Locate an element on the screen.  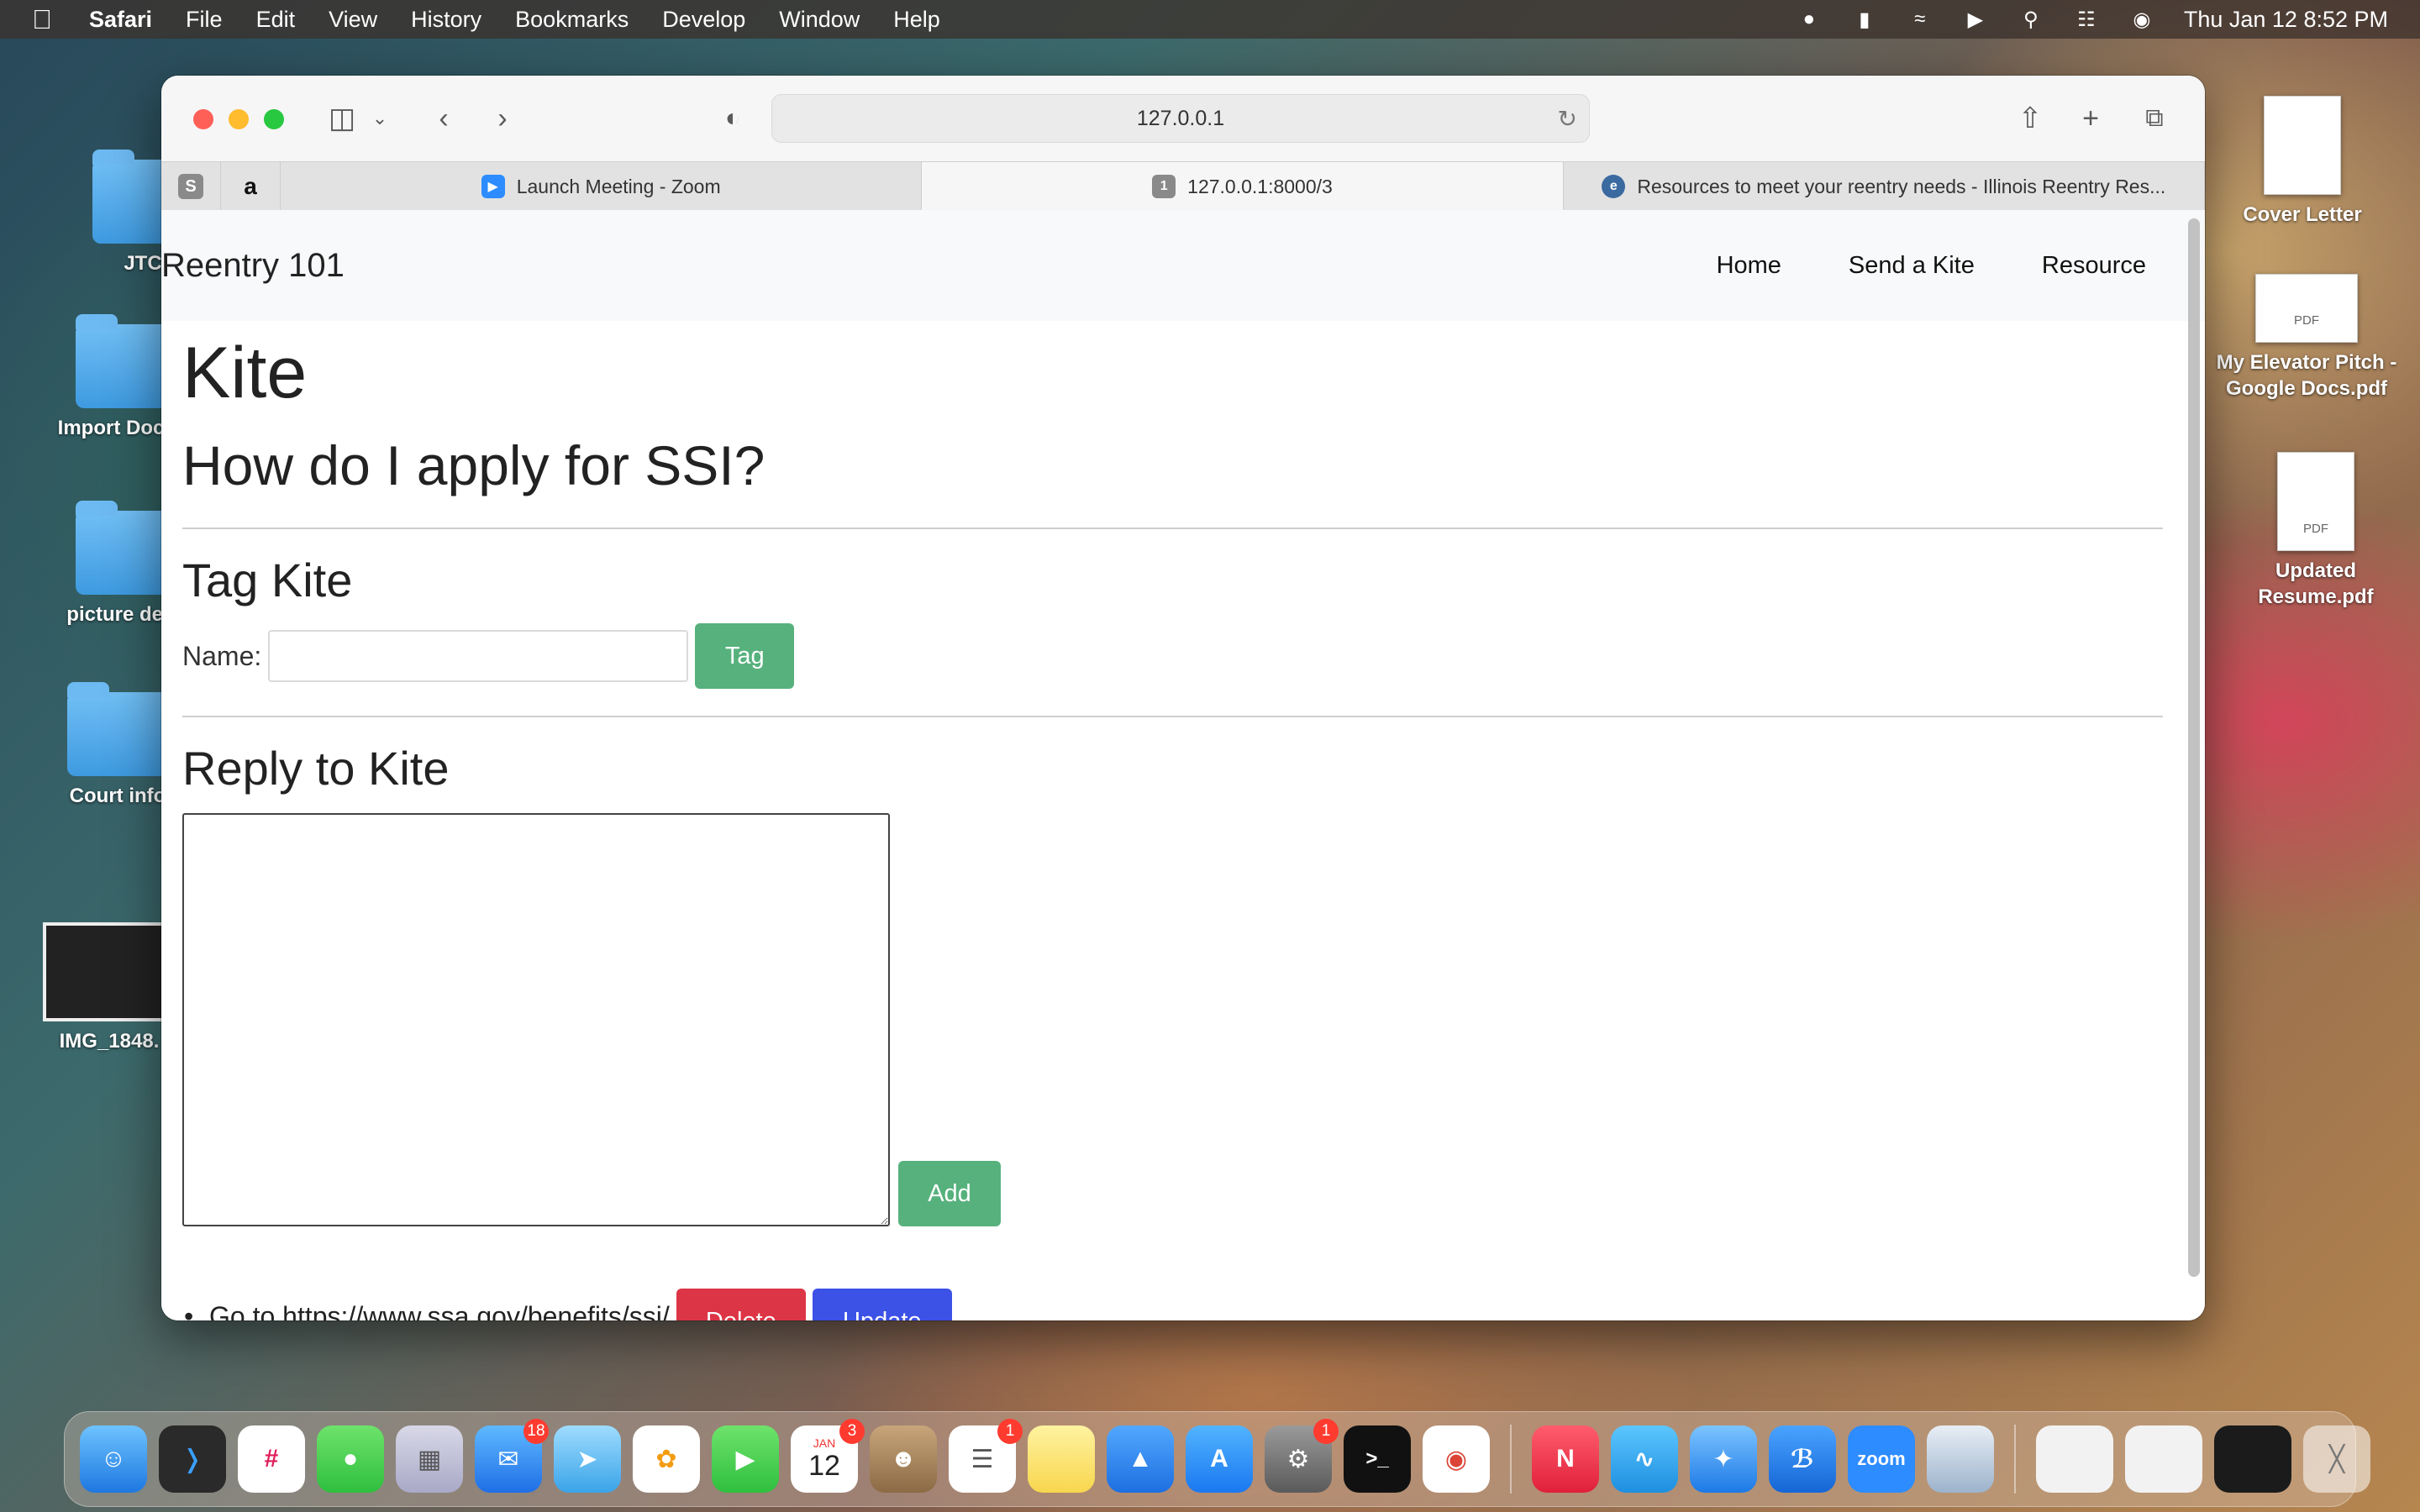
finder-icon: ☺ is located at coordinates (113, 1459).